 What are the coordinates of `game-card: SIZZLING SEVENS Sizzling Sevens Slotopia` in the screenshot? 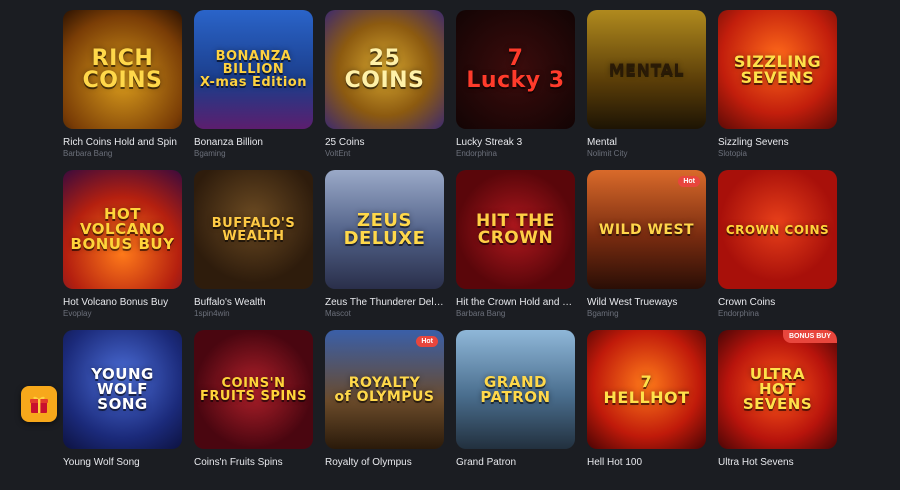 It's located at (777, 90).